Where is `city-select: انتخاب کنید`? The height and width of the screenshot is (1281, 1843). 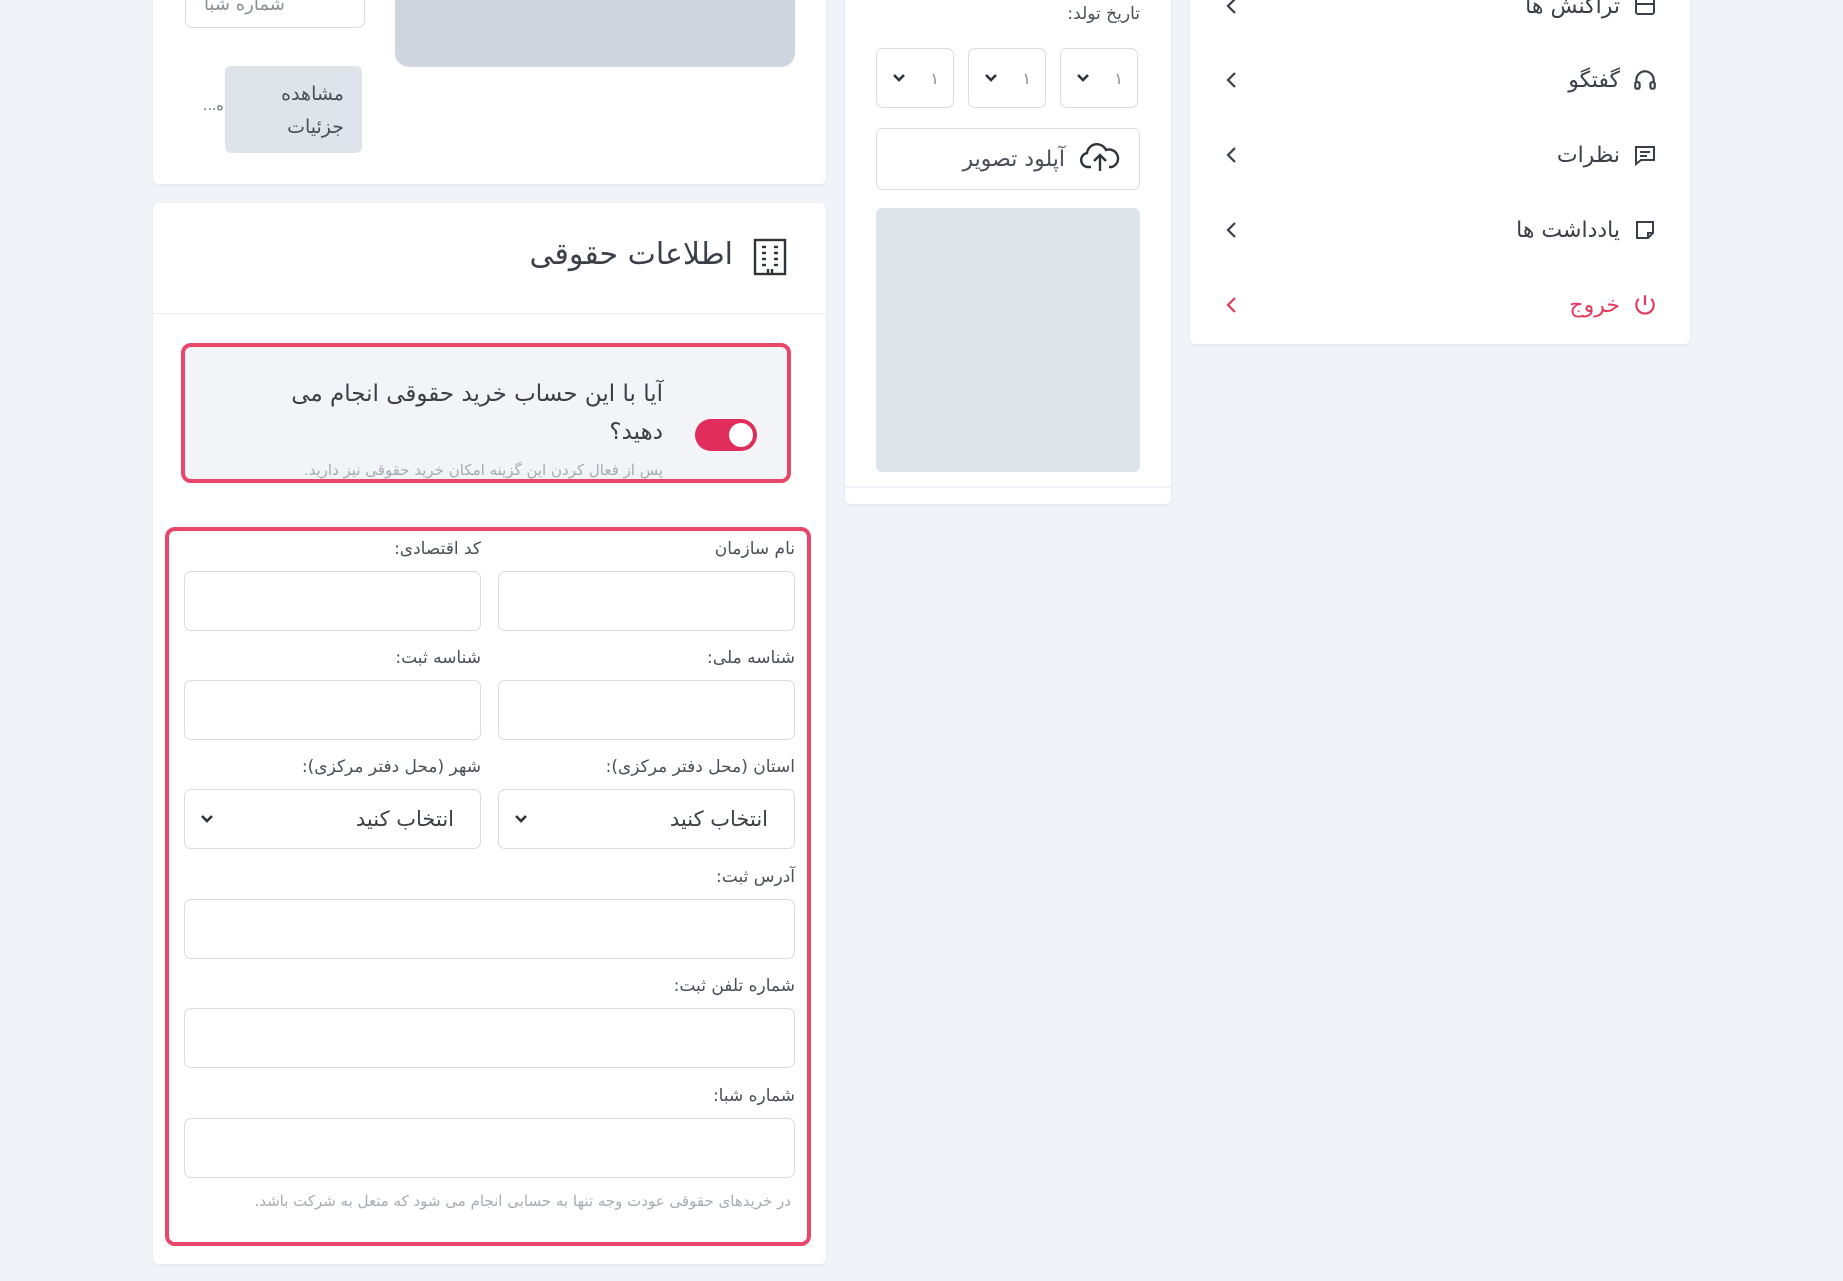
city-select: انتخاب کنید is located at coordinates (332, 819).